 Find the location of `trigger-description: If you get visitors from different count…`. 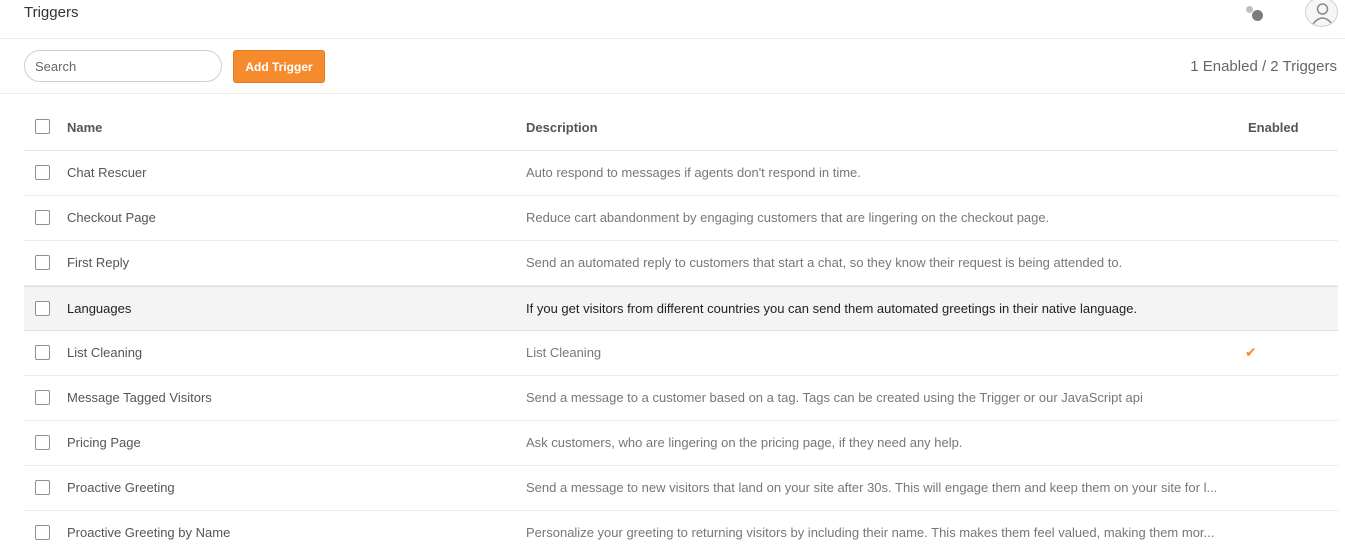

trigger-description: If you get visitors from different count… is located at coordinates (832, 308).